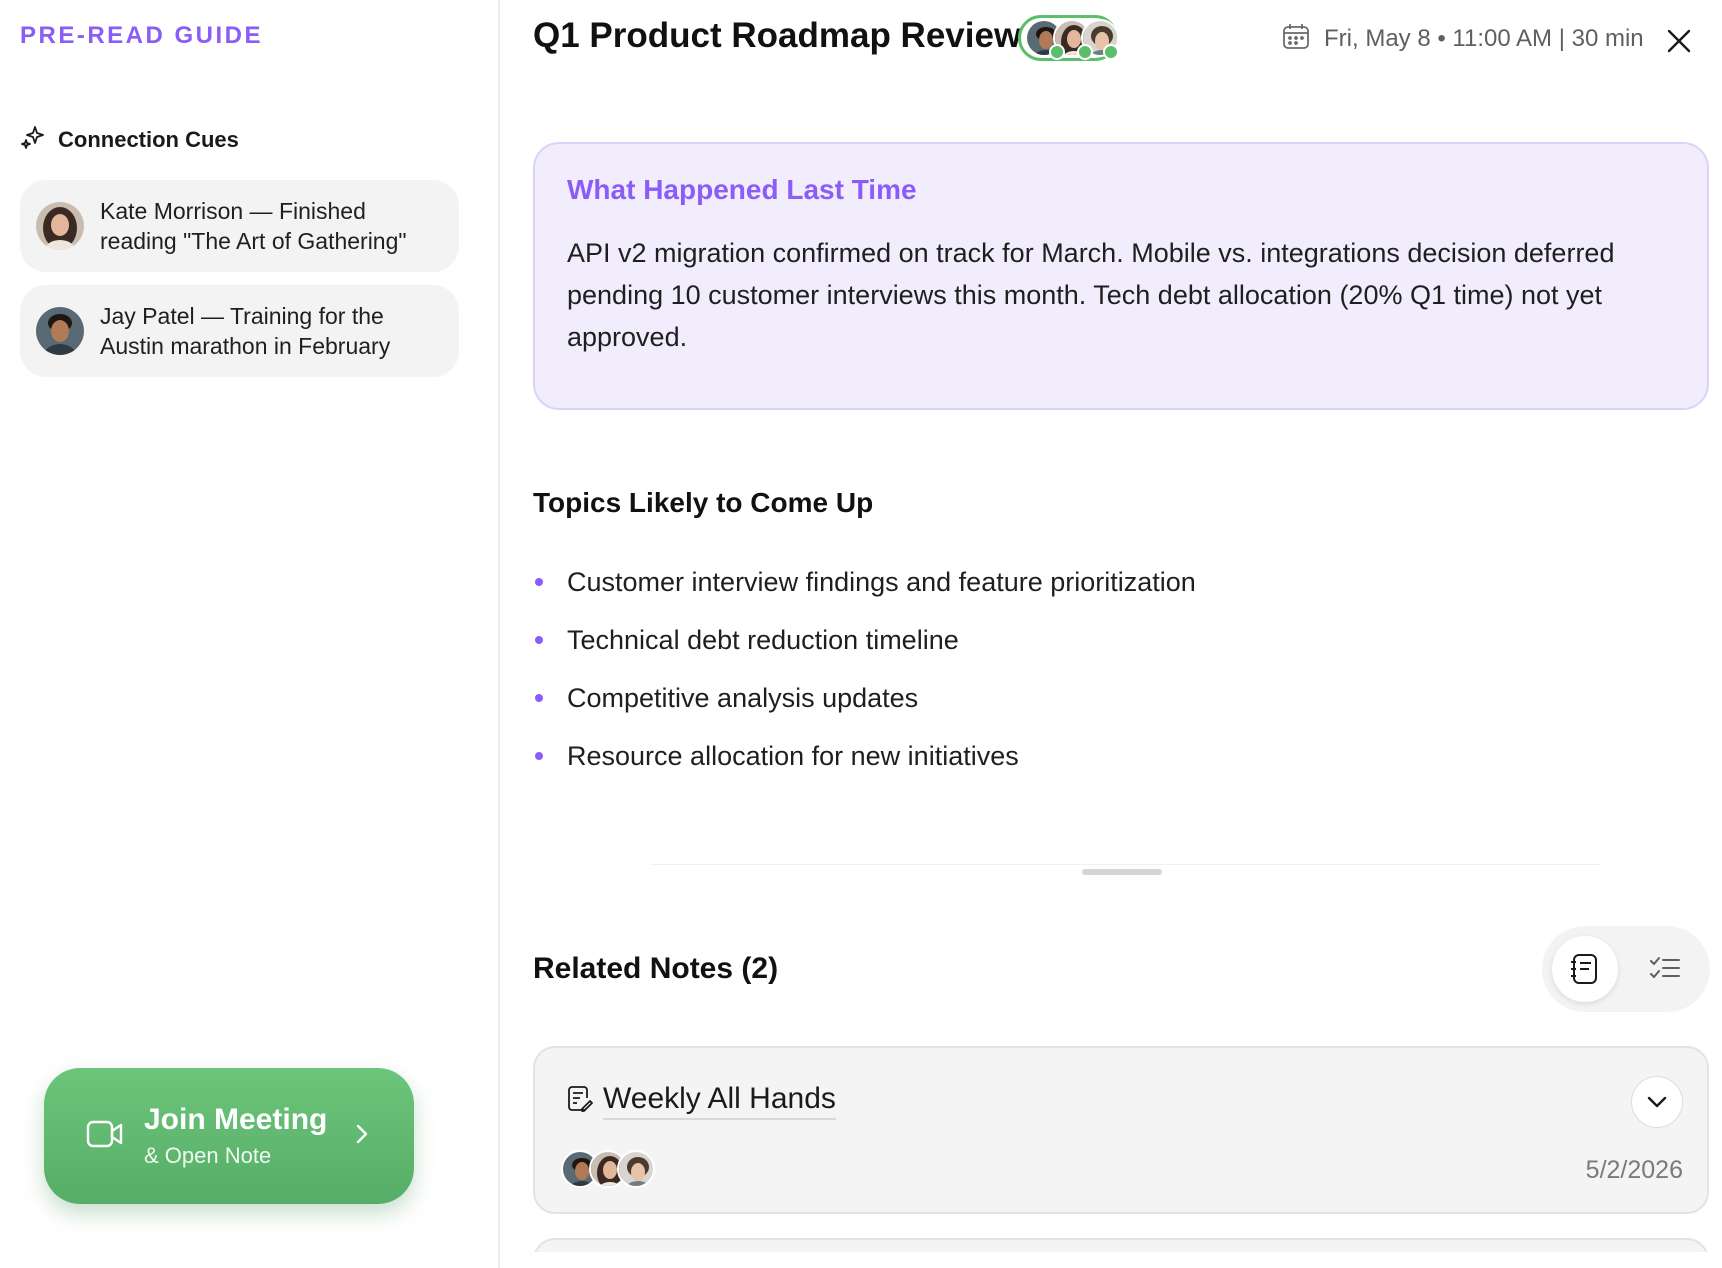  Describe the element at coordinates (1634, 1170) in the screenshot. I see `note-date: 5/2/2026` at that location.